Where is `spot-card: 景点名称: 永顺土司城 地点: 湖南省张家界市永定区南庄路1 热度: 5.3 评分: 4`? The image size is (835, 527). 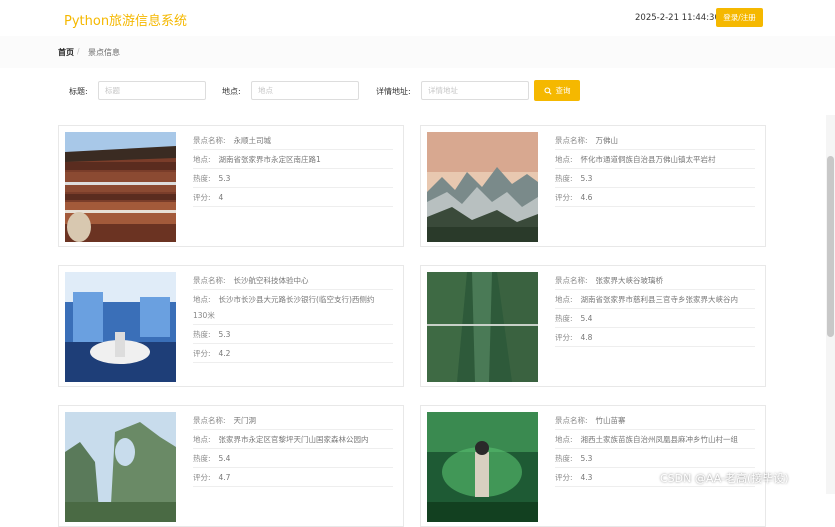 spot-card: 景点名称: 永顺土司城 地点: 湖南省张家界市永定区南庄路1 热度: 5.3 评分: 4 is located at coordinates (231, 186).